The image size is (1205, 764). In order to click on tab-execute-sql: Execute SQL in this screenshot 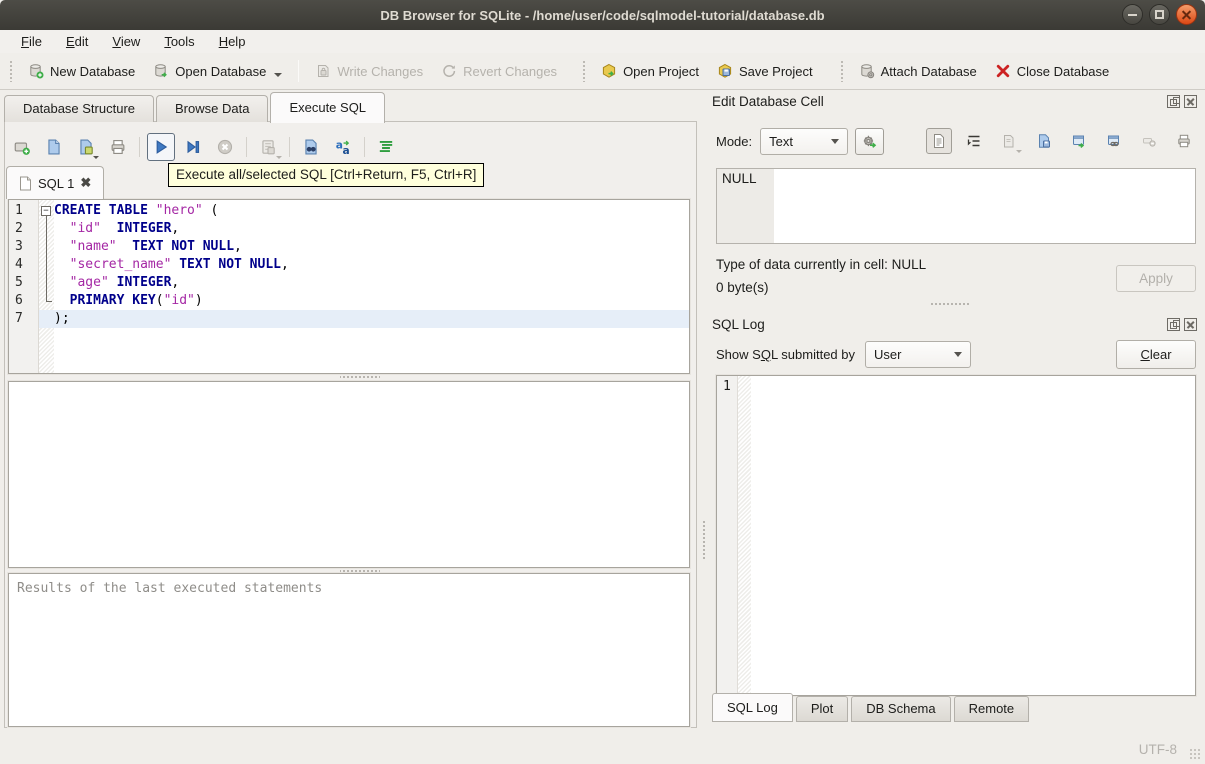, I will do `click(328, 107)`.